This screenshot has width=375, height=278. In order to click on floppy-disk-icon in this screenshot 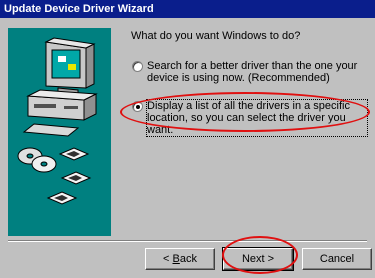, I will do `click(69, 176)`.